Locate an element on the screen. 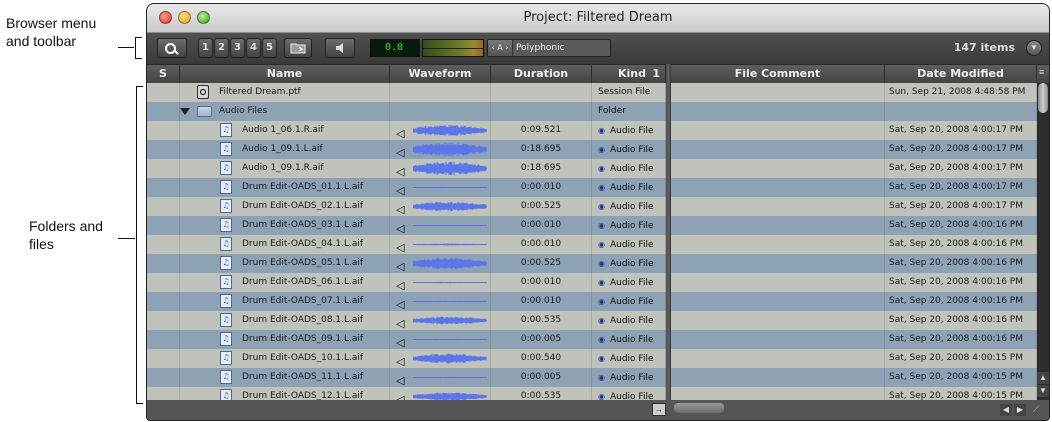  name-cell: ♫ Drum Edit-OADS_01.1.L.aif is located at coordinates (285, 187).